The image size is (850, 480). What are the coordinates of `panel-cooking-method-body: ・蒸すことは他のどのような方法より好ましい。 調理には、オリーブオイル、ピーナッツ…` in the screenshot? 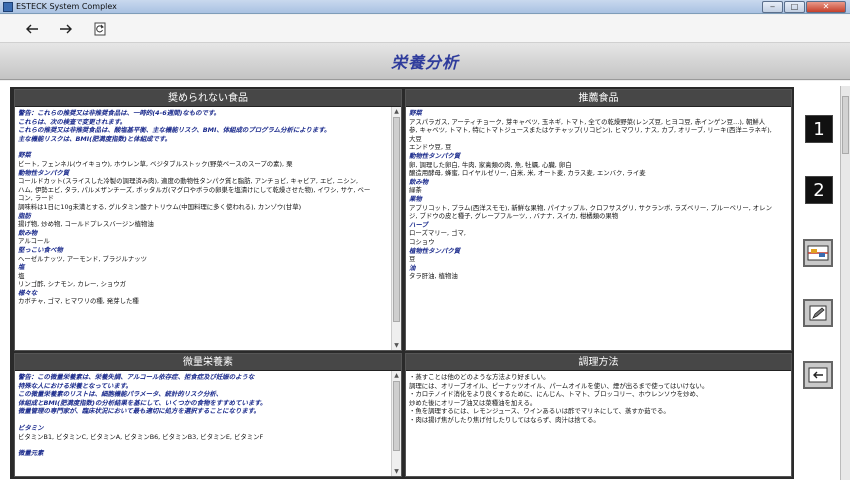 It's located at (598, 423).